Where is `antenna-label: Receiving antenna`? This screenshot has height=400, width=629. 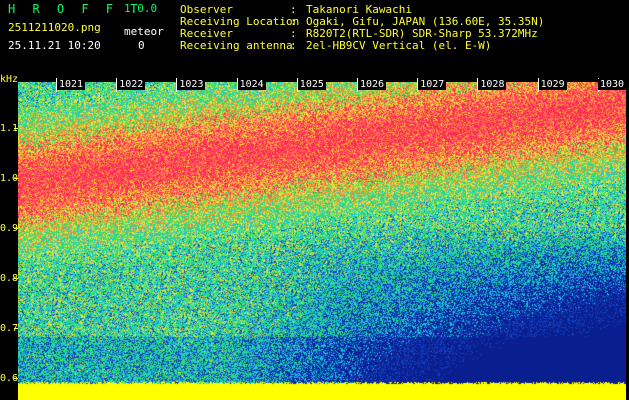 antenna-label: Receiving antenna is located at coordinates (236, 45).